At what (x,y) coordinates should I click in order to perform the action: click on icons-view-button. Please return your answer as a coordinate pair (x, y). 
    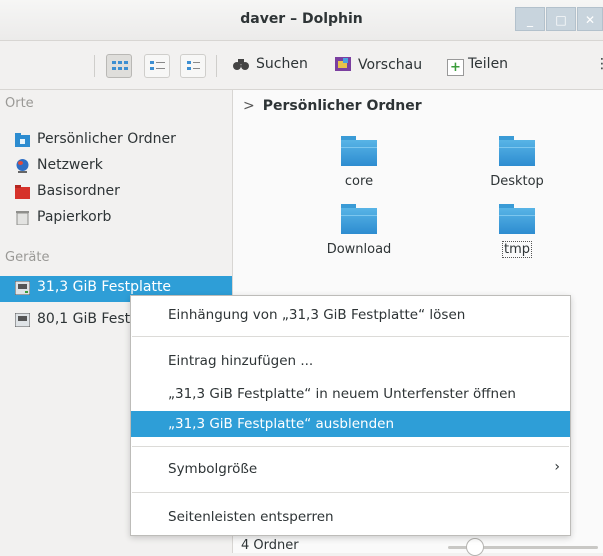
    Looking at the image, I should click on (119, 66).